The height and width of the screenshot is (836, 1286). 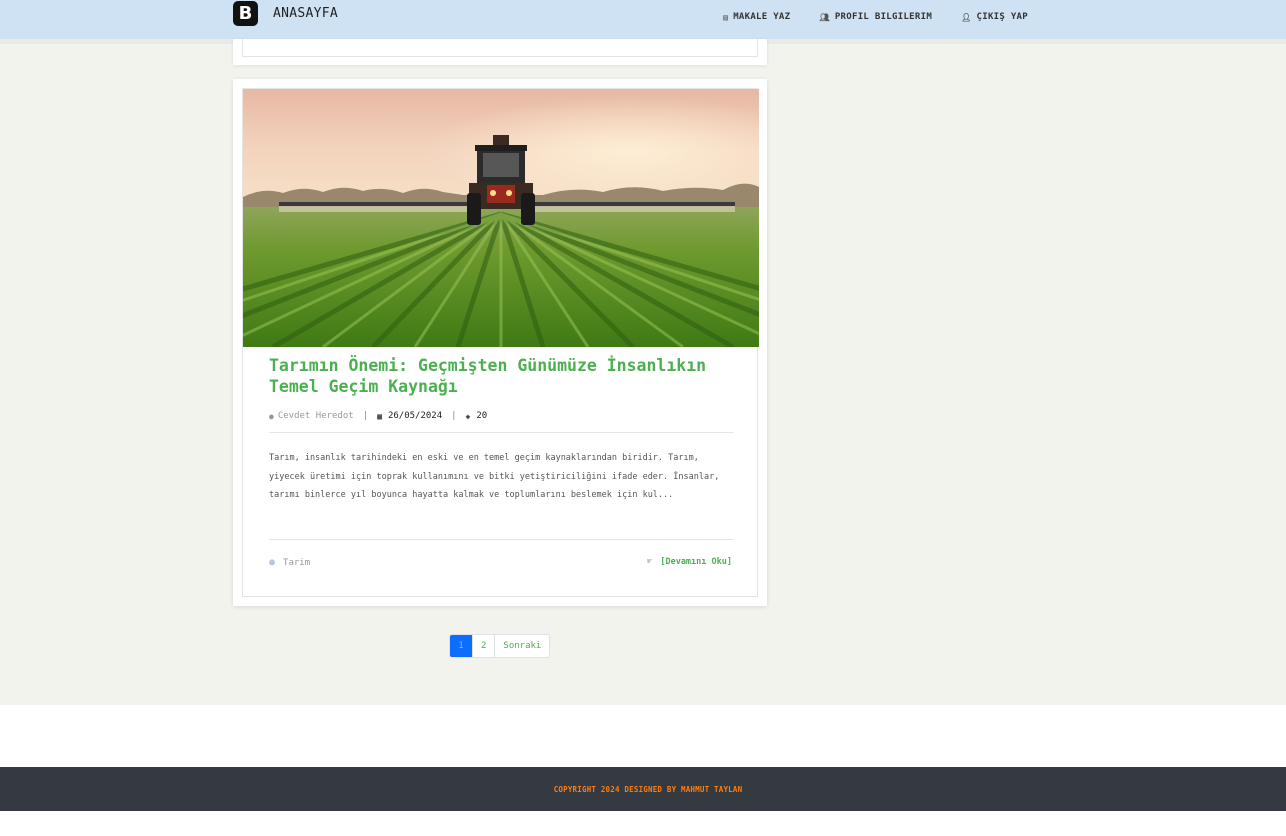 I want to click on previous-post-card, so click(x=500, y=52).